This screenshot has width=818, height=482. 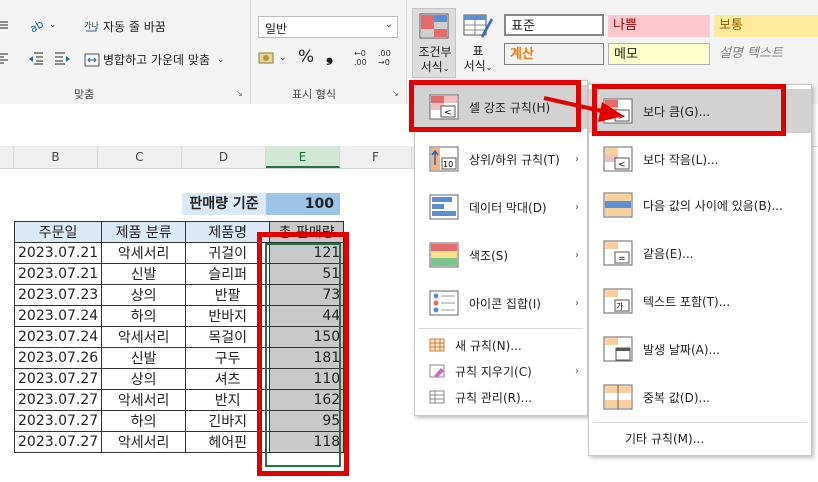 I want to click on increase-decimal-icon: ←0.00, so click(x=360, y=58).